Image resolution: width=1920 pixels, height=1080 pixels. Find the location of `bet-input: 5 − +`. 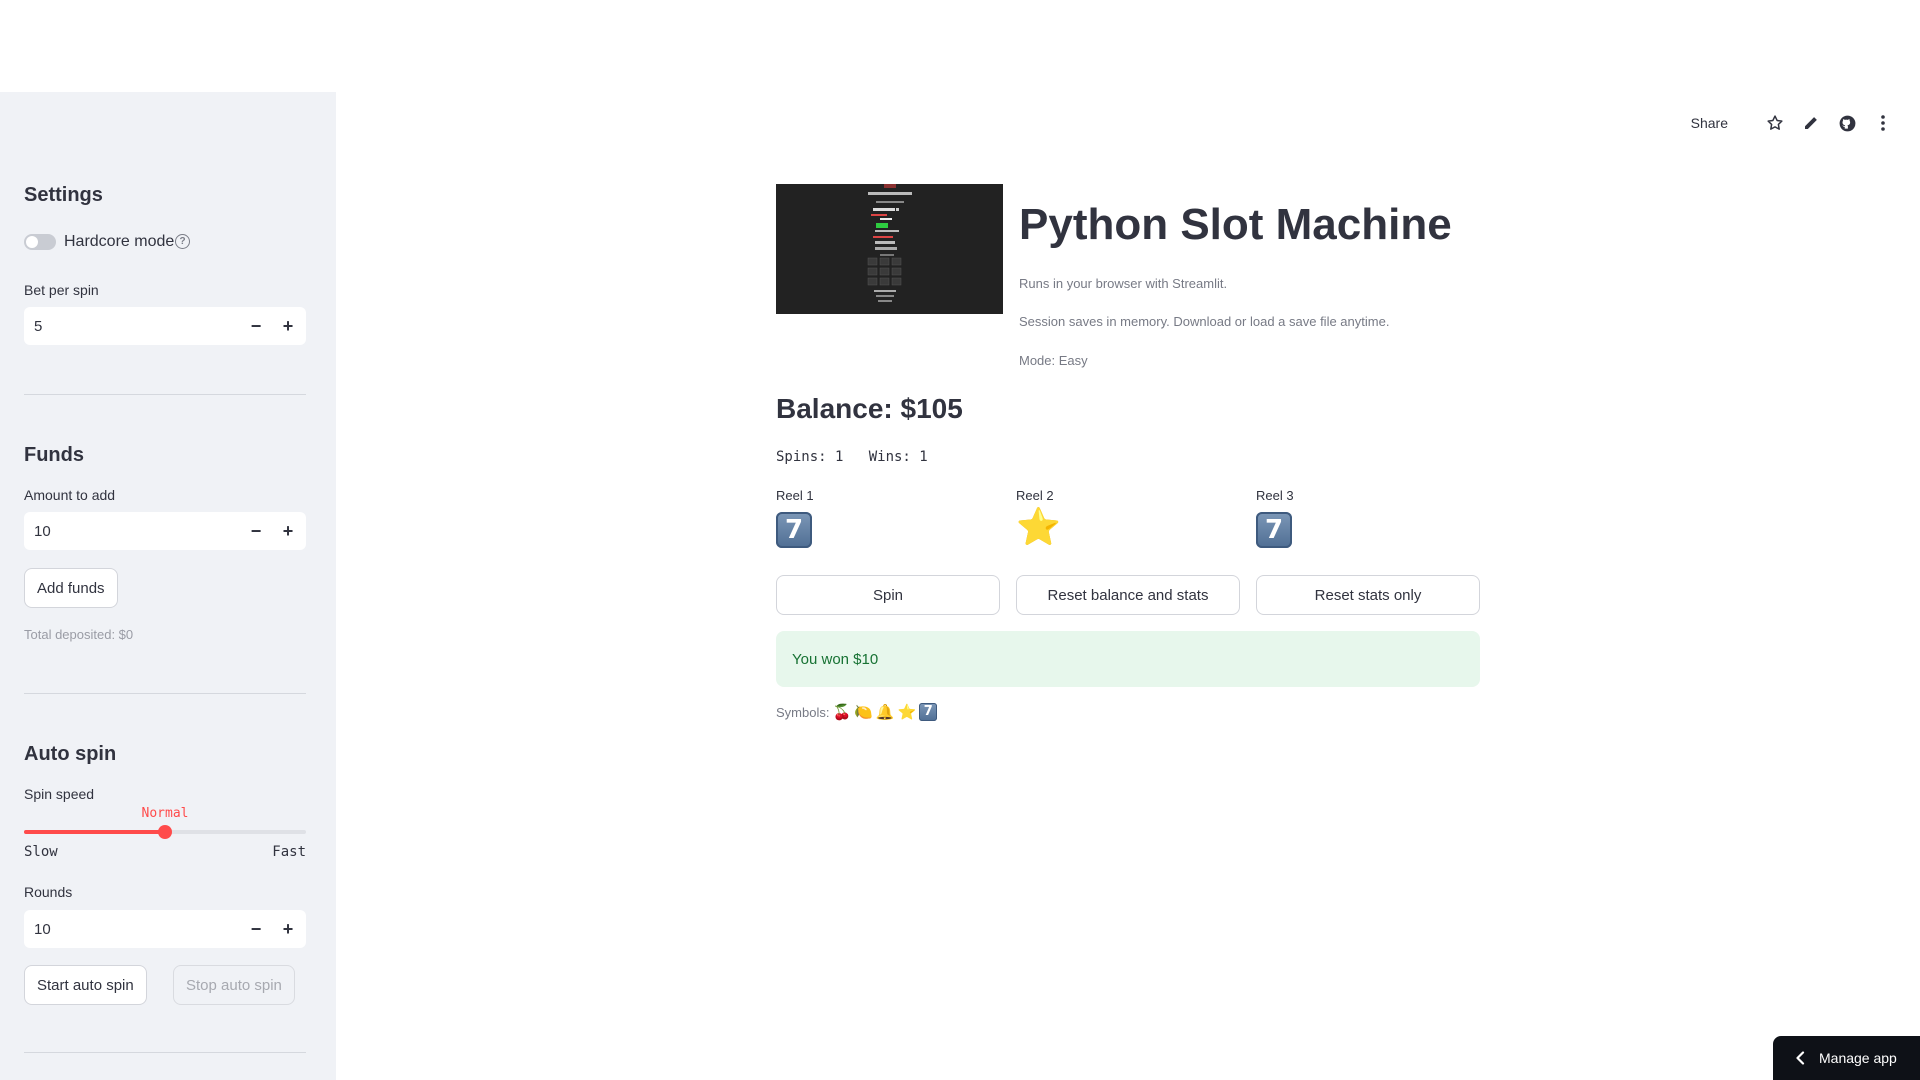

bet-input: 5 − + is located at coordinates (165, 326).